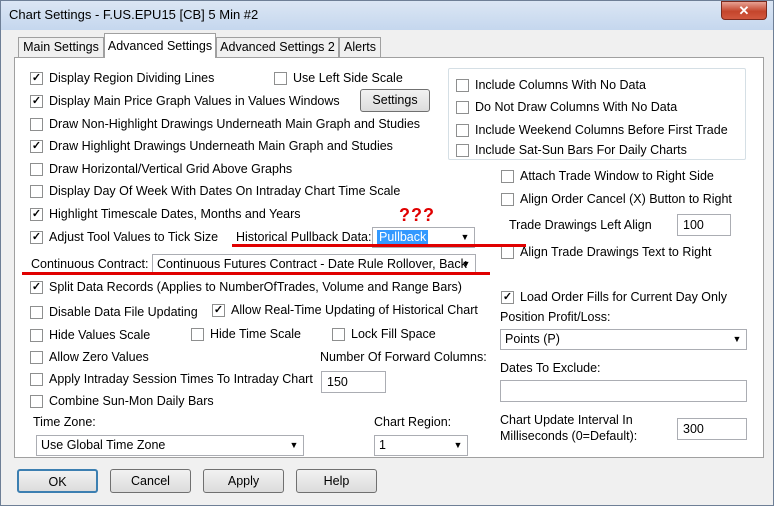  What do you see at coordinates (616, 252) in the screenshot?
I see `checkbox-label: Align Trade Drawings Text to Right` at bounding box center [616, 252].